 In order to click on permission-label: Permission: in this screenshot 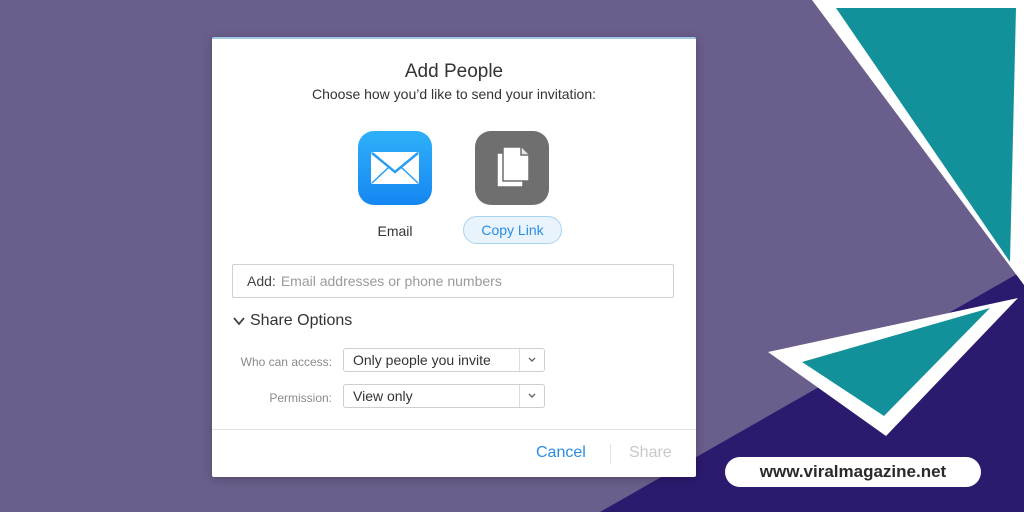, I will do `click(300, 398)`.